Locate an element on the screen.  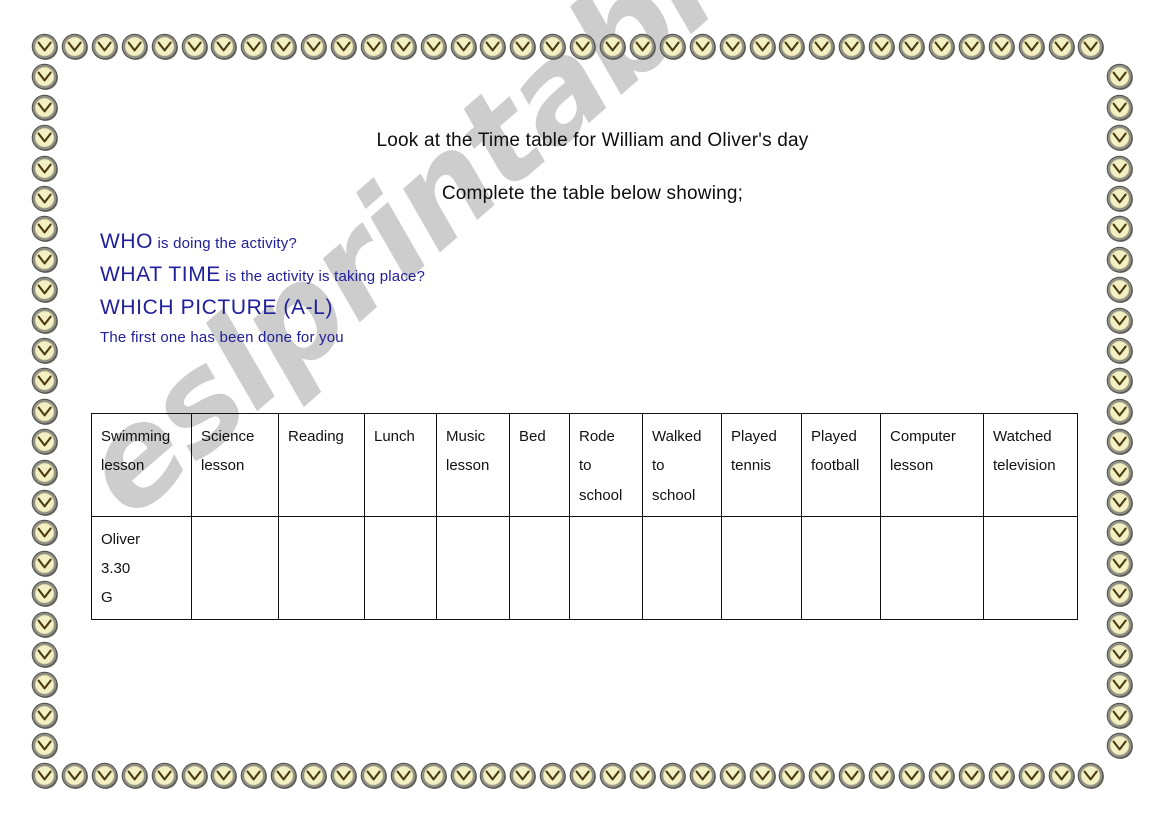
instruction-who: WHO is doing the activity? is located at coordinates (262, 241).